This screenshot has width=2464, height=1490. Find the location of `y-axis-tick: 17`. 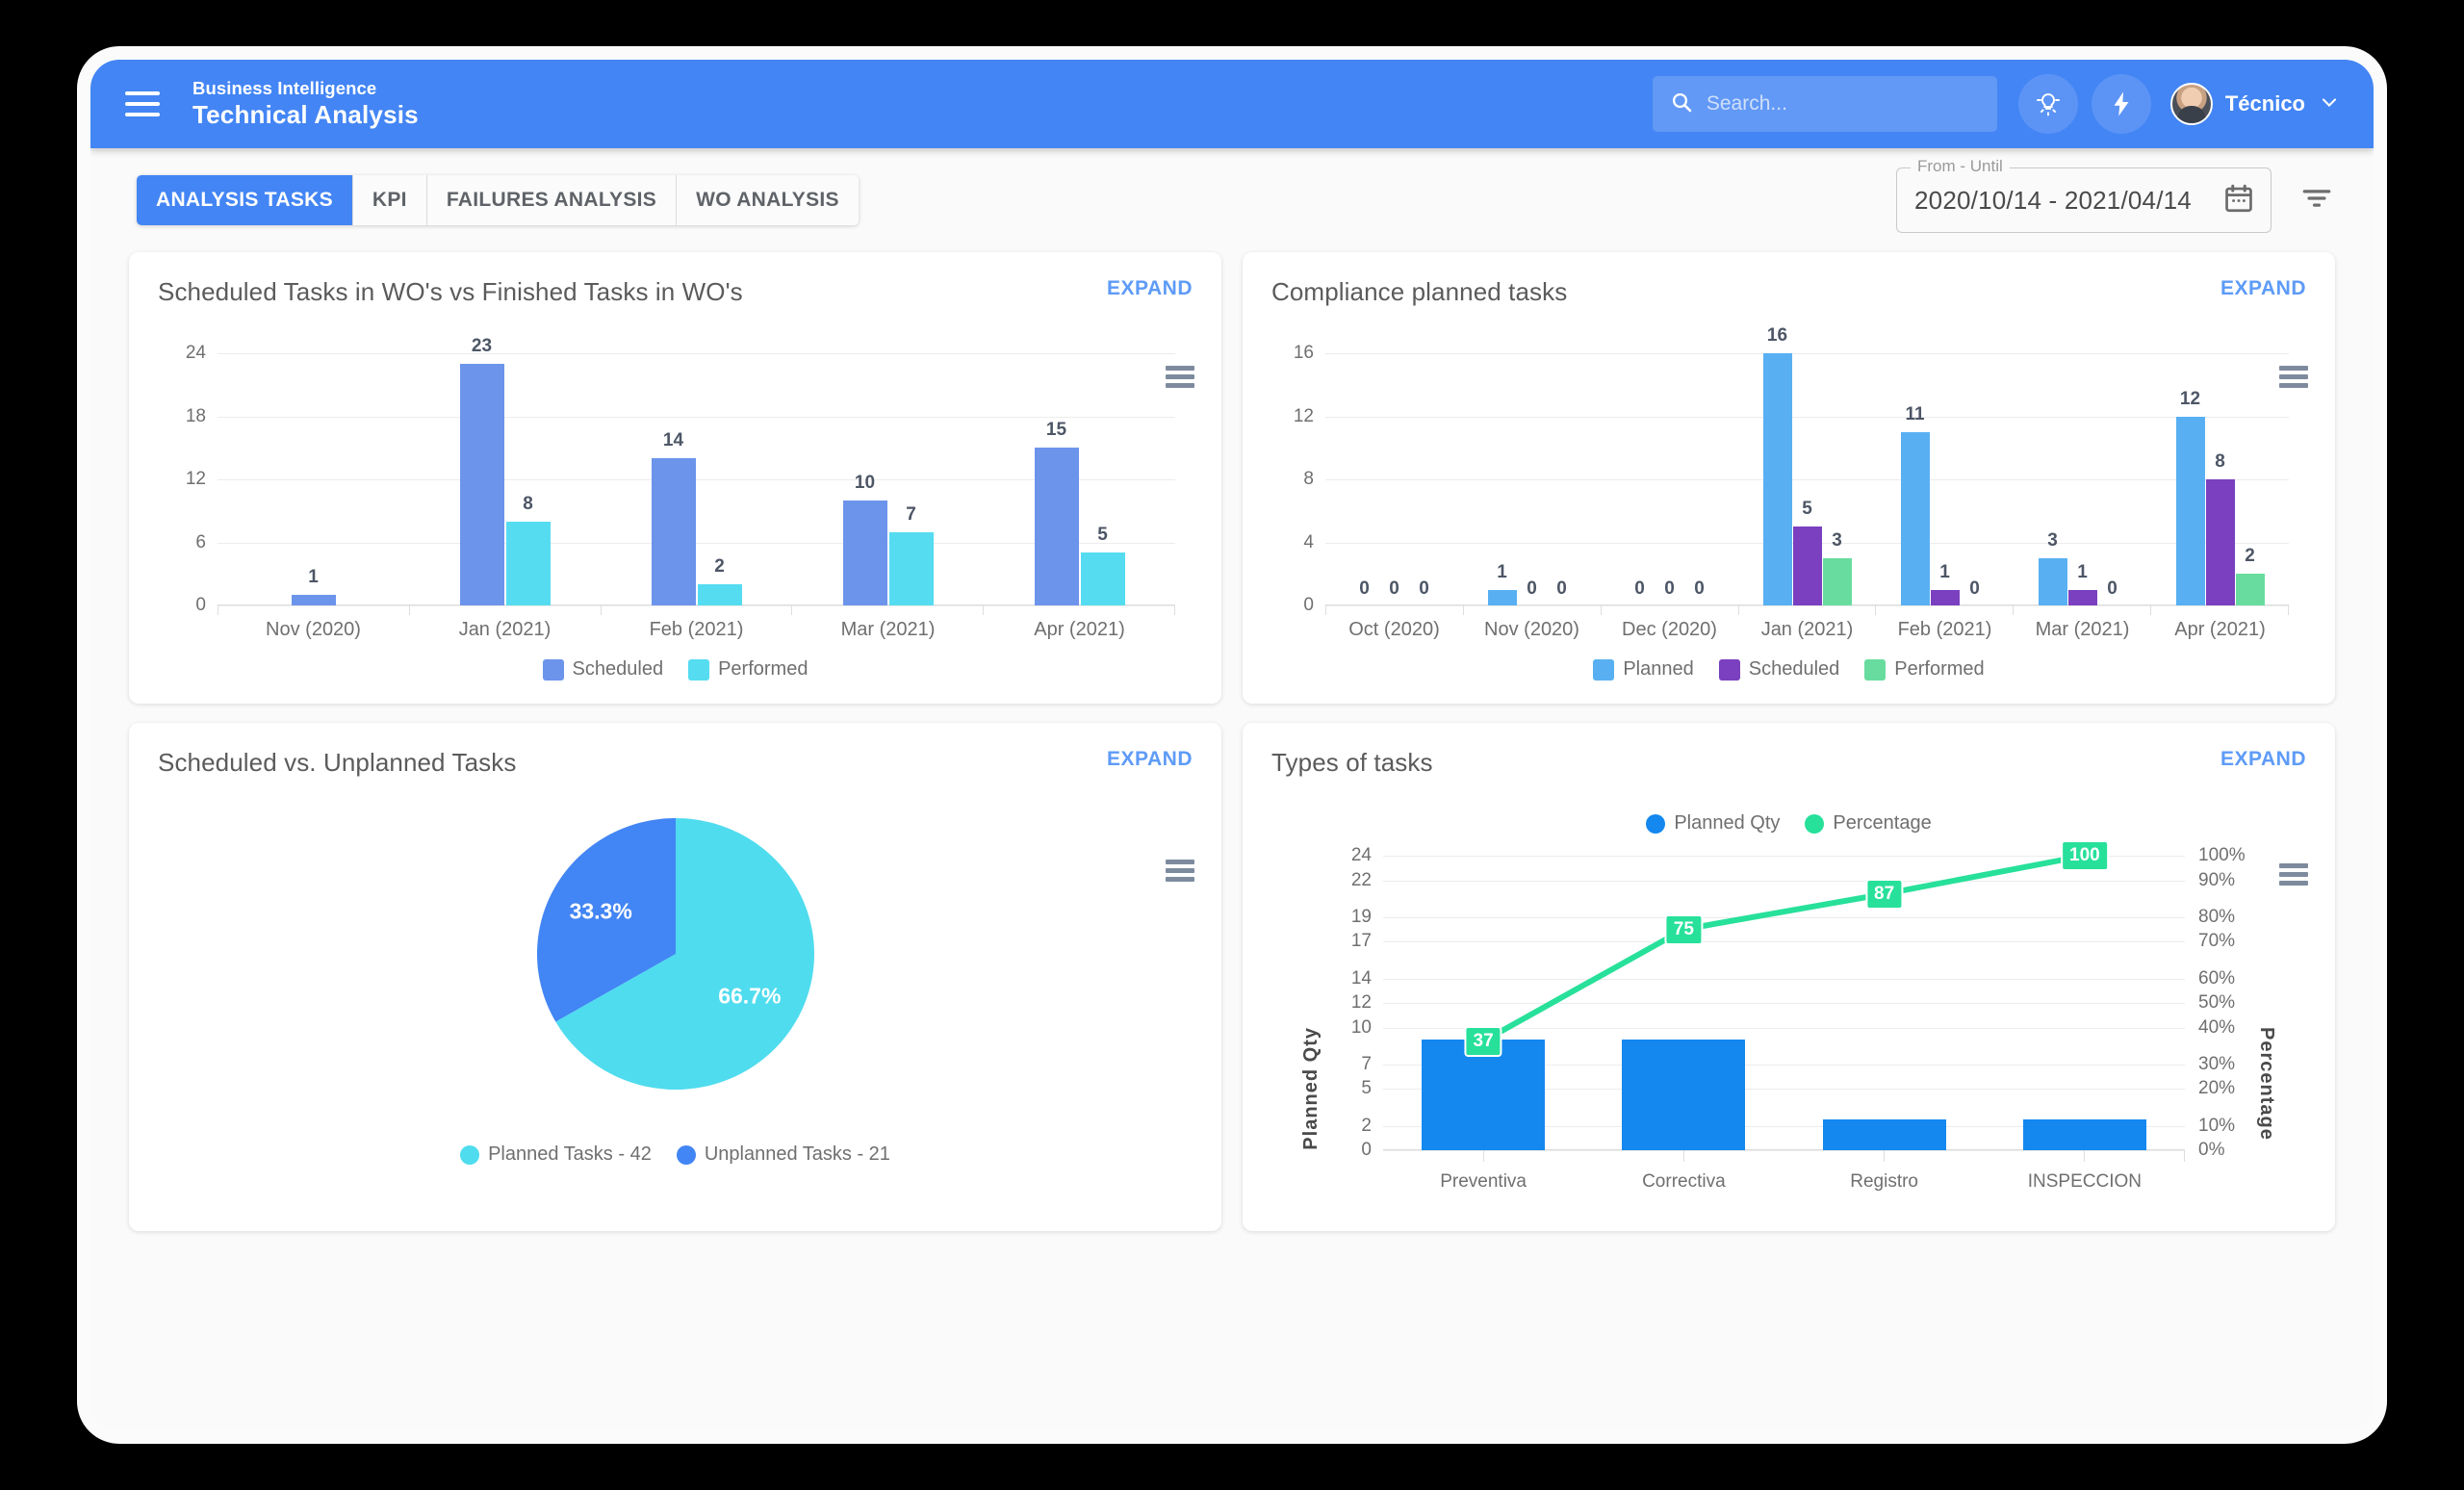

y-axis-tick: 17 is located at coordinates (1361, 941).